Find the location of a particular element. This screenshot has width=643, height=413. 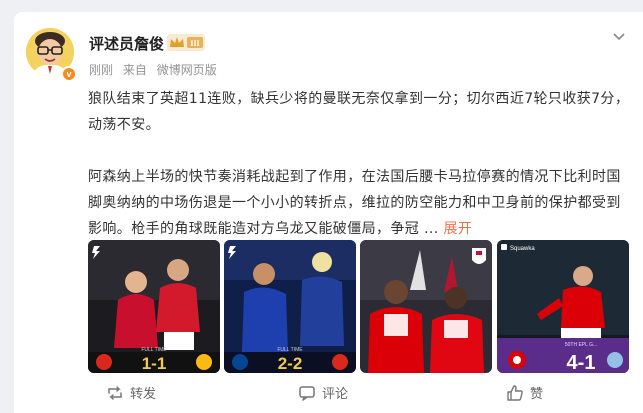

chevron-down-icon is located at coordinates (619, 34).